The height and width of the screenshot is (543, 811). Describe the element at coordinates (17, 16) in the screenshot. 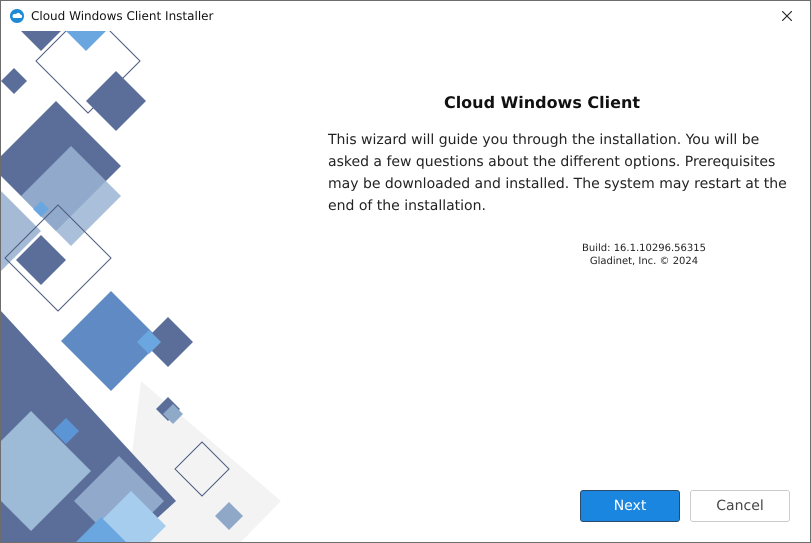

I see `cloud-logo-icon` at that location.